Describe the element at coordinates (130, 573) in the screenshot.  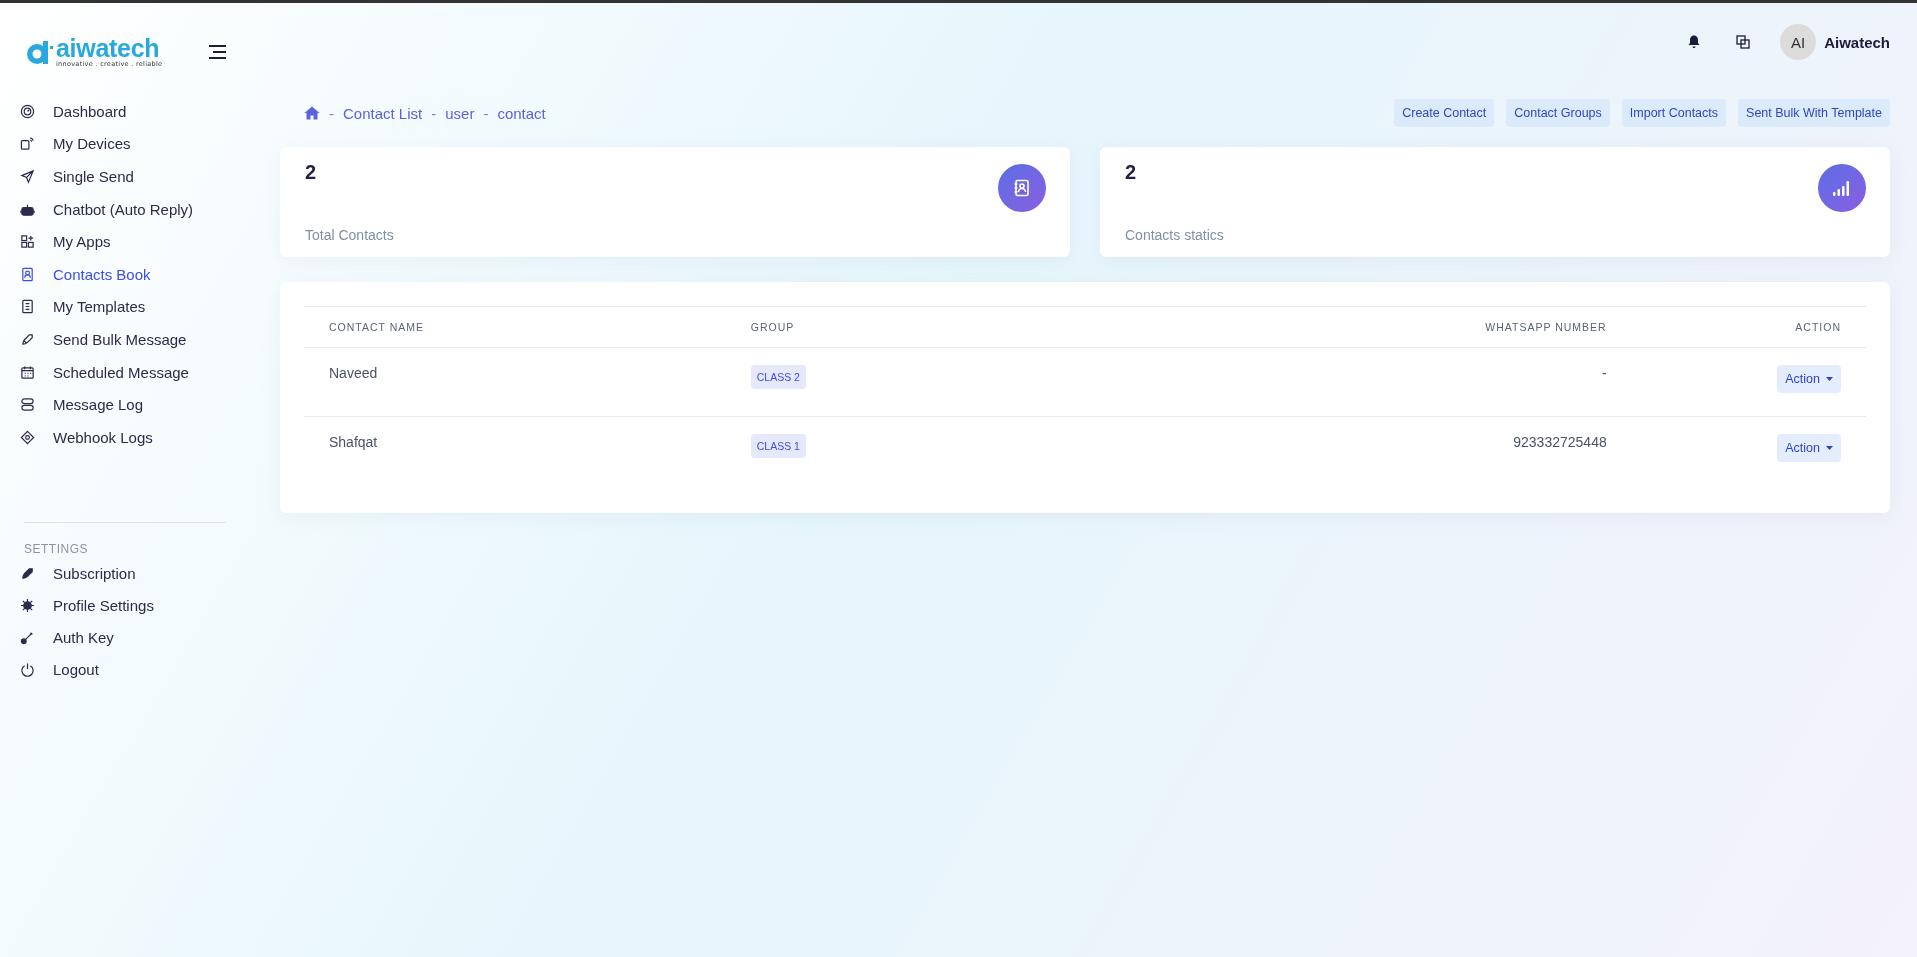
I see `sidebar-item: Subscription` at that location.